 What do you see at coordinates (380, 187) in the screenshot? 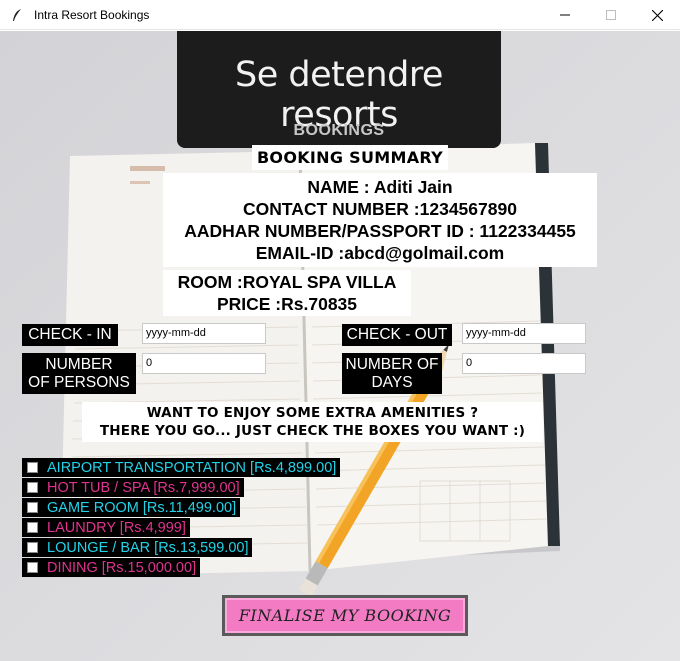
I see `guest-name-text: NAME : Aditi Jain` at bounding box center [380, 187].